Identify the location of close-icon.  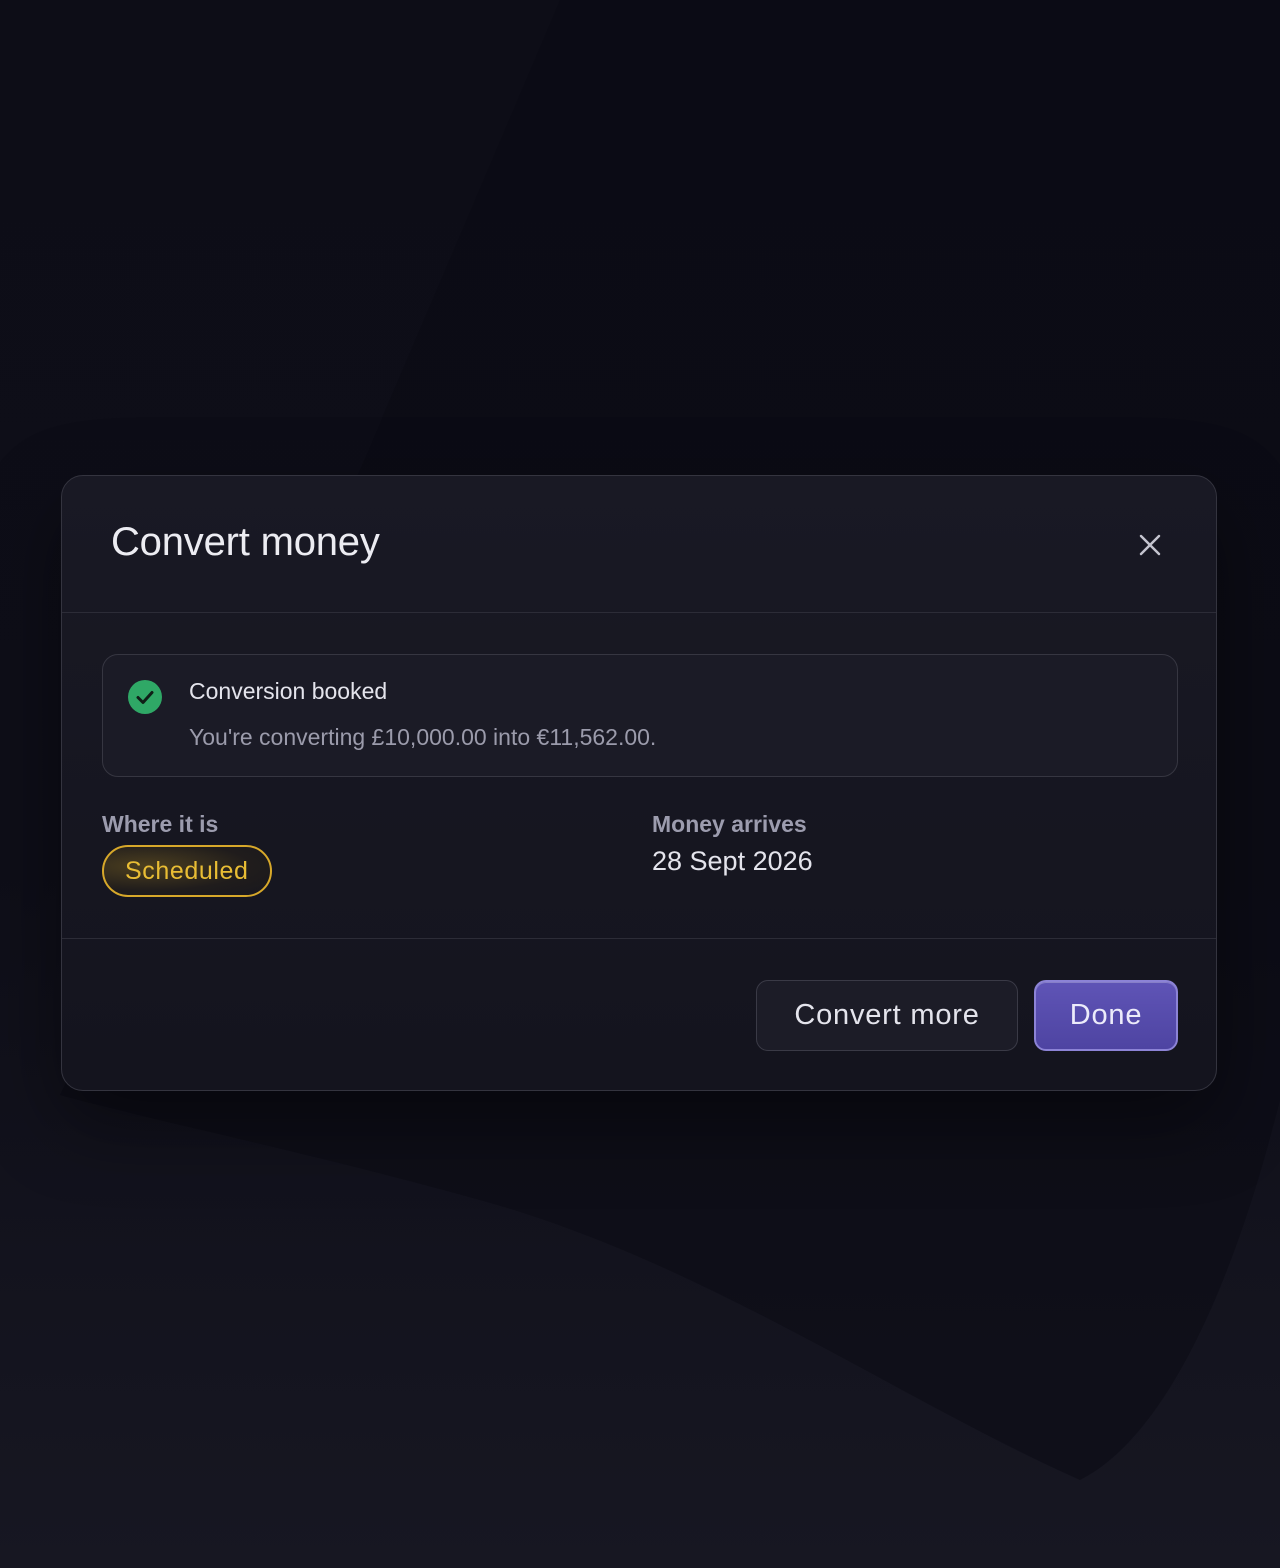
(1150, 545).